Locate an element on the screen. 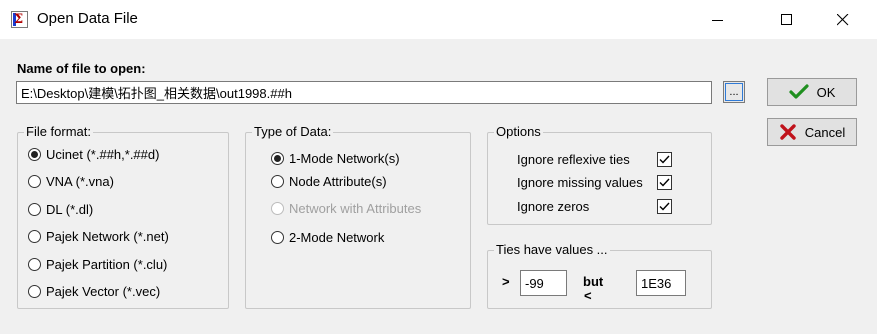 The height and width of the screenshot is (334, 877). ok-button: OK is located at coordinates (812, 92).